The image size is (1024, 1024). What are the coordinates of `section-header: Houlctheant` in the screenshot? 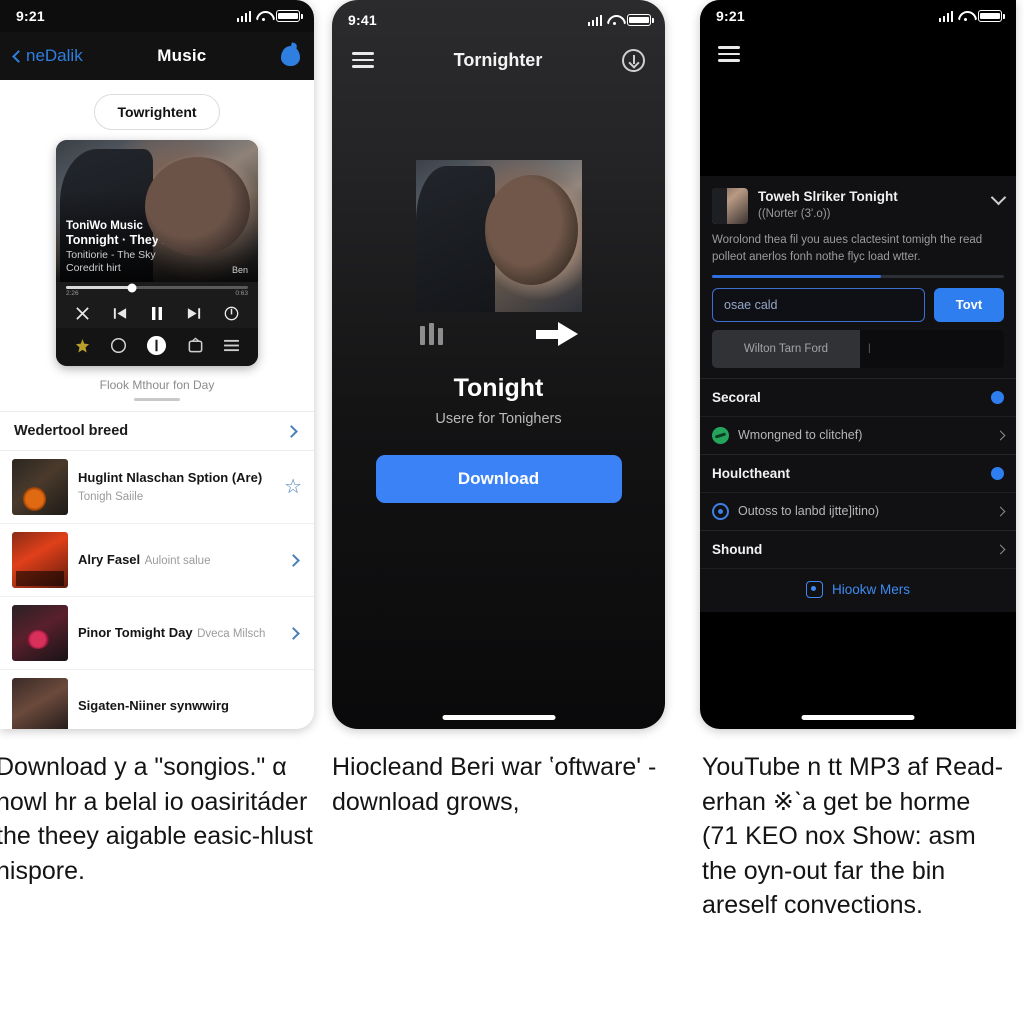 It's located at (858, 472).